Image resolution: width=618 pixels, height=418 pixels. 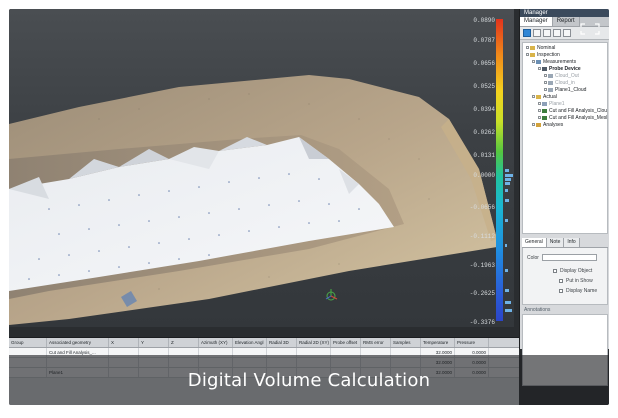 I want to click on tree-item: Cut and Fill Analysis_Mesh, so click(x=565, y=118).